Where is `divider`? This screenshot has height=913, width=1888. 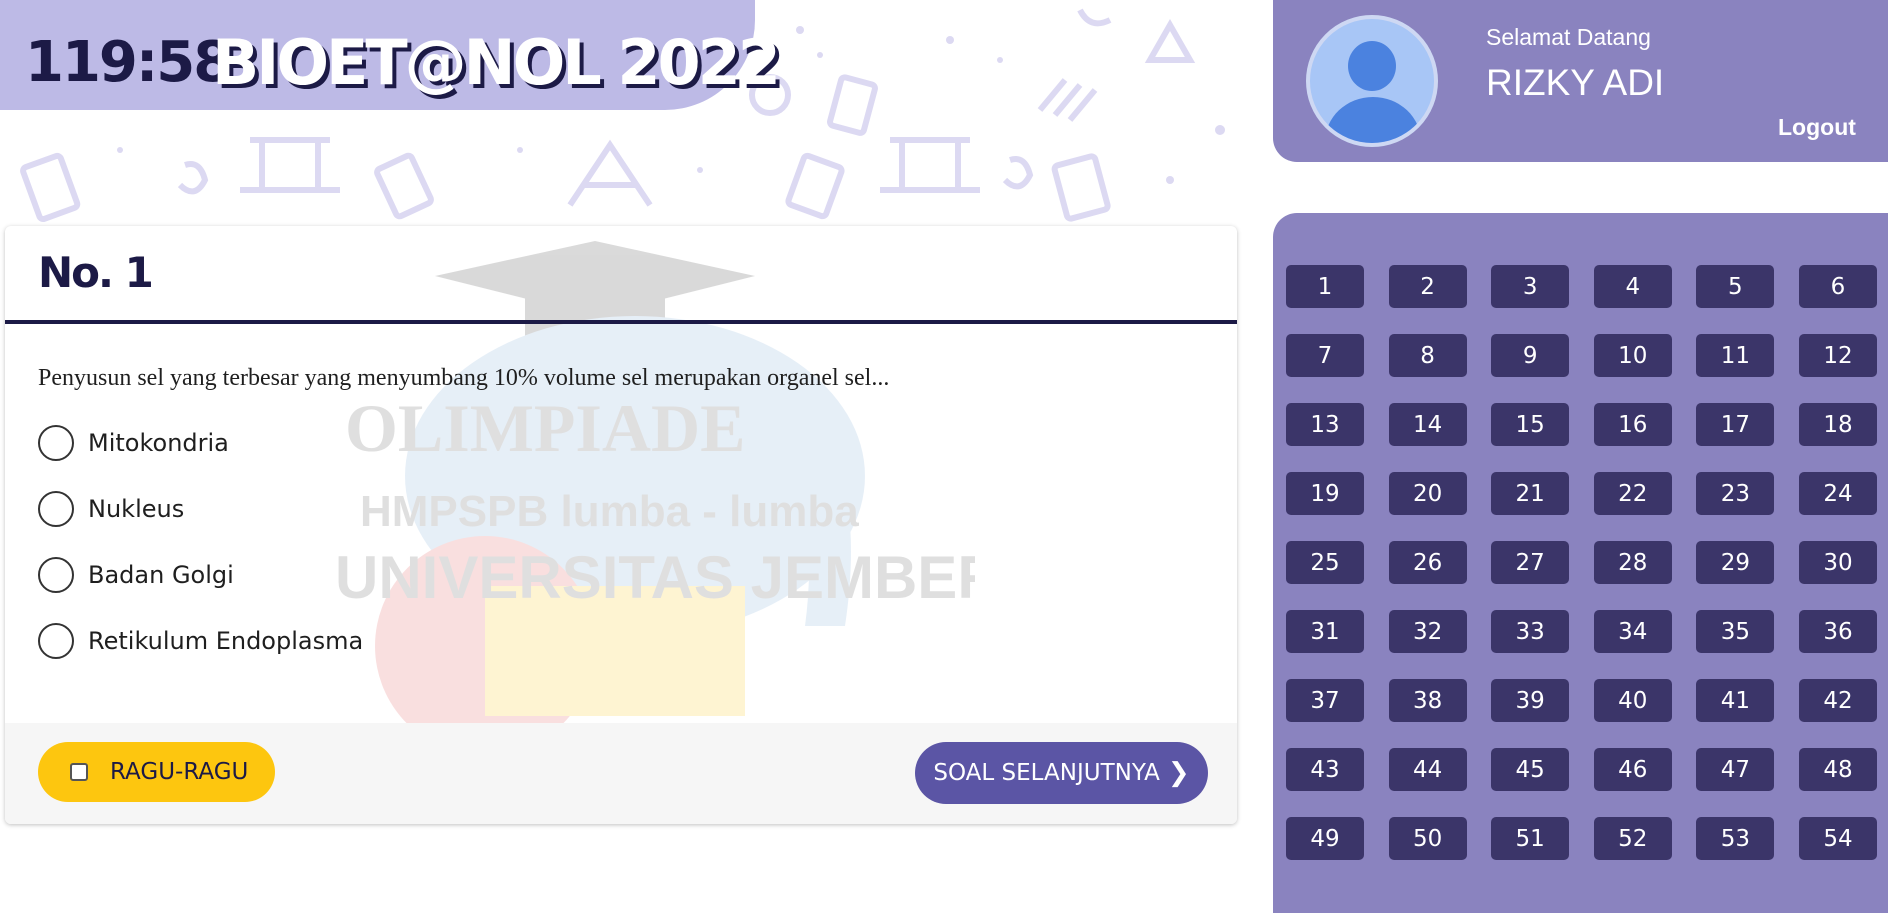
divider is located at coordinates (621, 322).